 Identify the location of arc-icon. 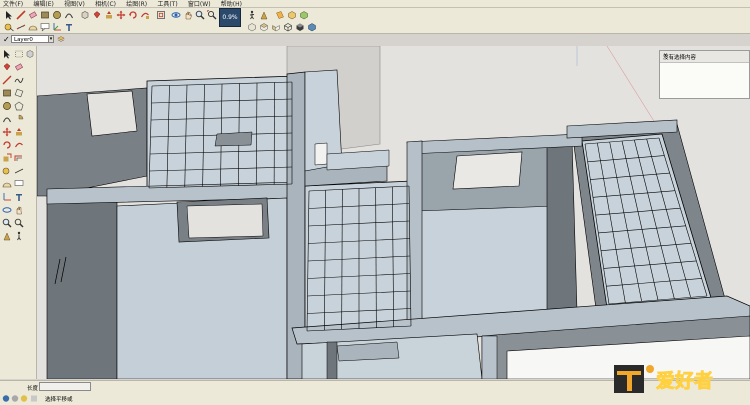
(69, 15).